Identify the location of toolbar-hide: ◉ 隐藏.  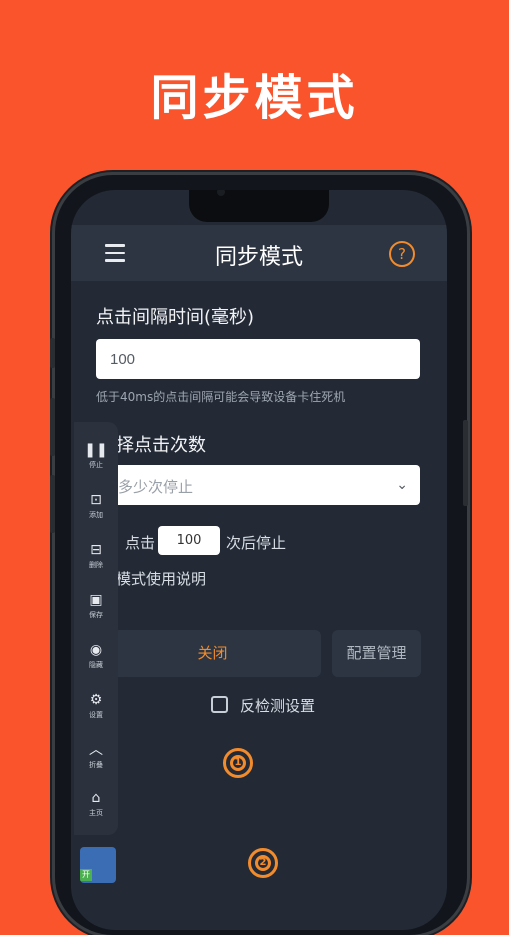
(96, 656).